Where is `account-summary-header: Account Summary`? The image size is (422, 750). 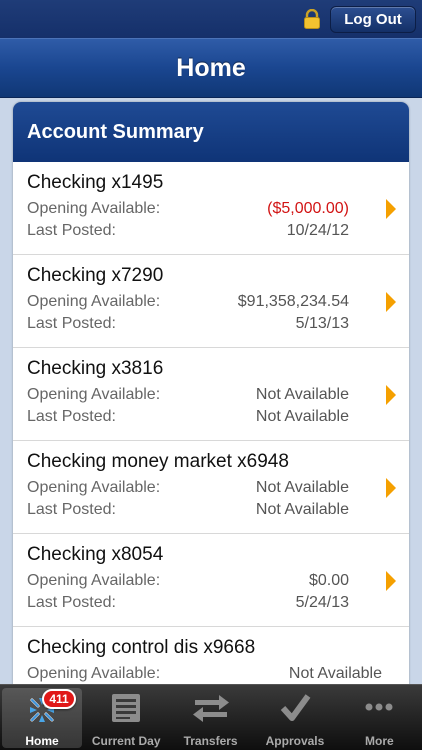 account-summary-header: Account Summary is located at coordinates (211, 132).